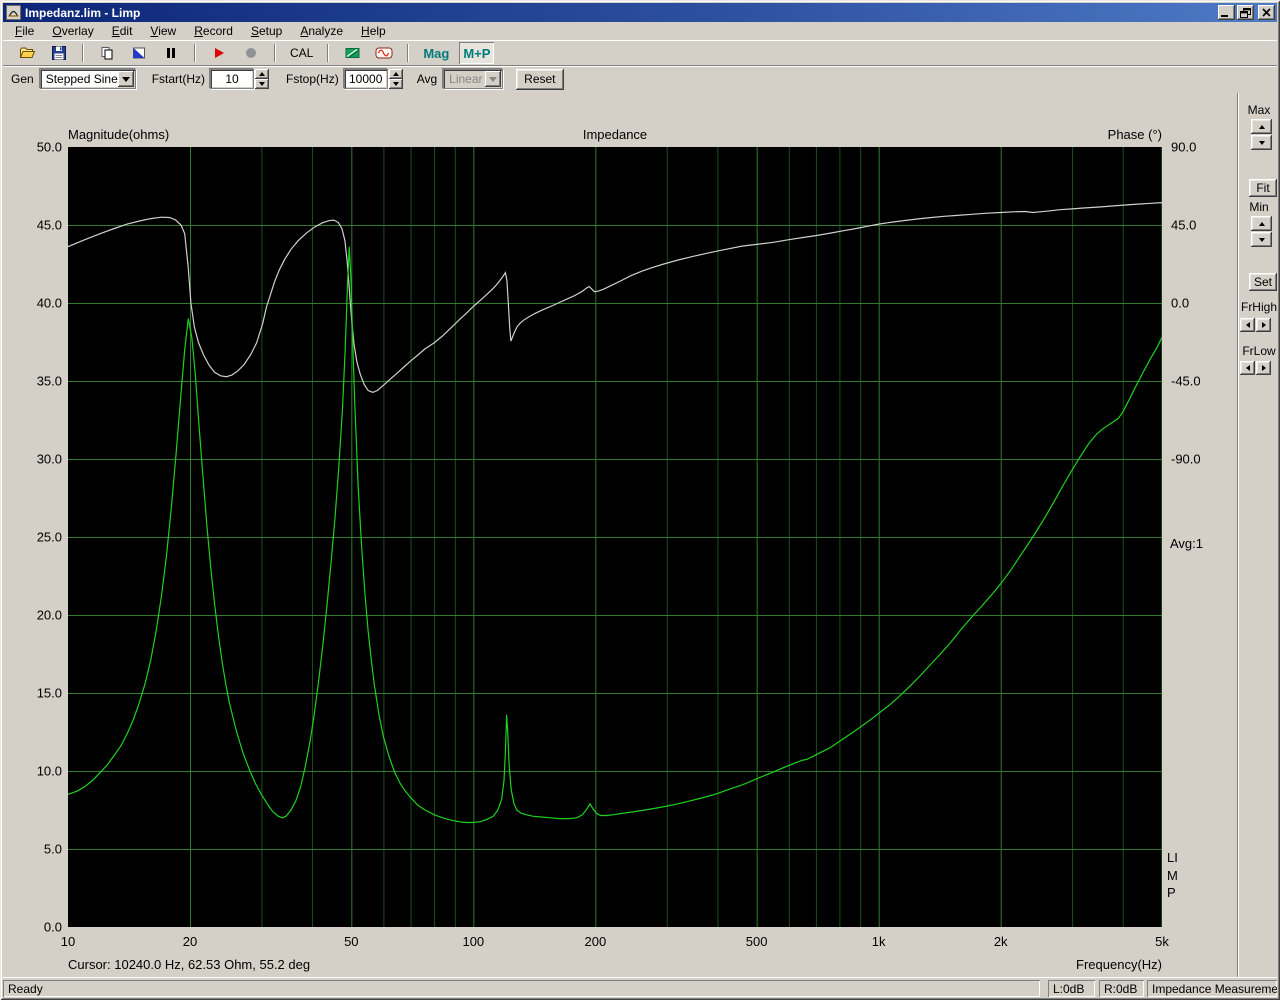 The height and width of the screenshot is (1000, 1280). I want to click on x-axis-title: Frequency(Hz), so click(1119, 964).